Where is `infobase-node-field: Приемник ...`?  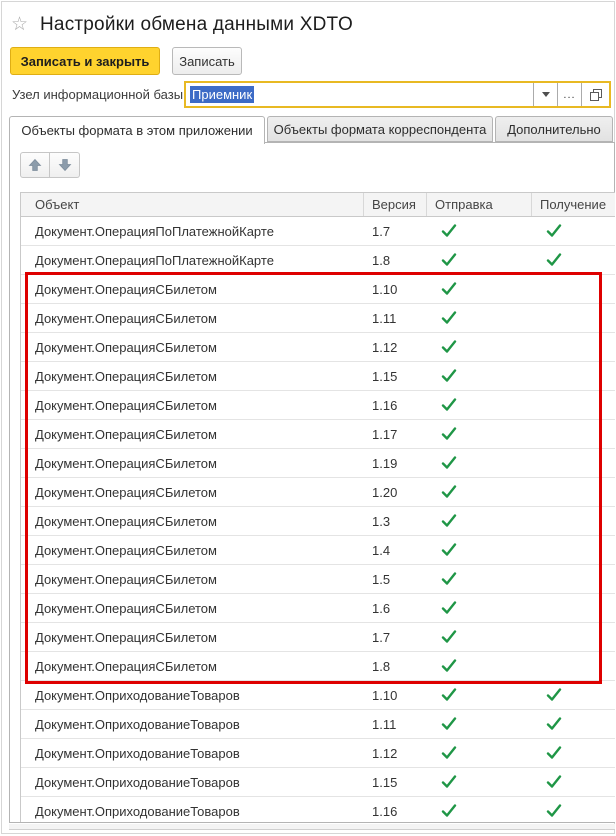
infobase-node-field: Приемник ... is located at coordinates (397, 94).